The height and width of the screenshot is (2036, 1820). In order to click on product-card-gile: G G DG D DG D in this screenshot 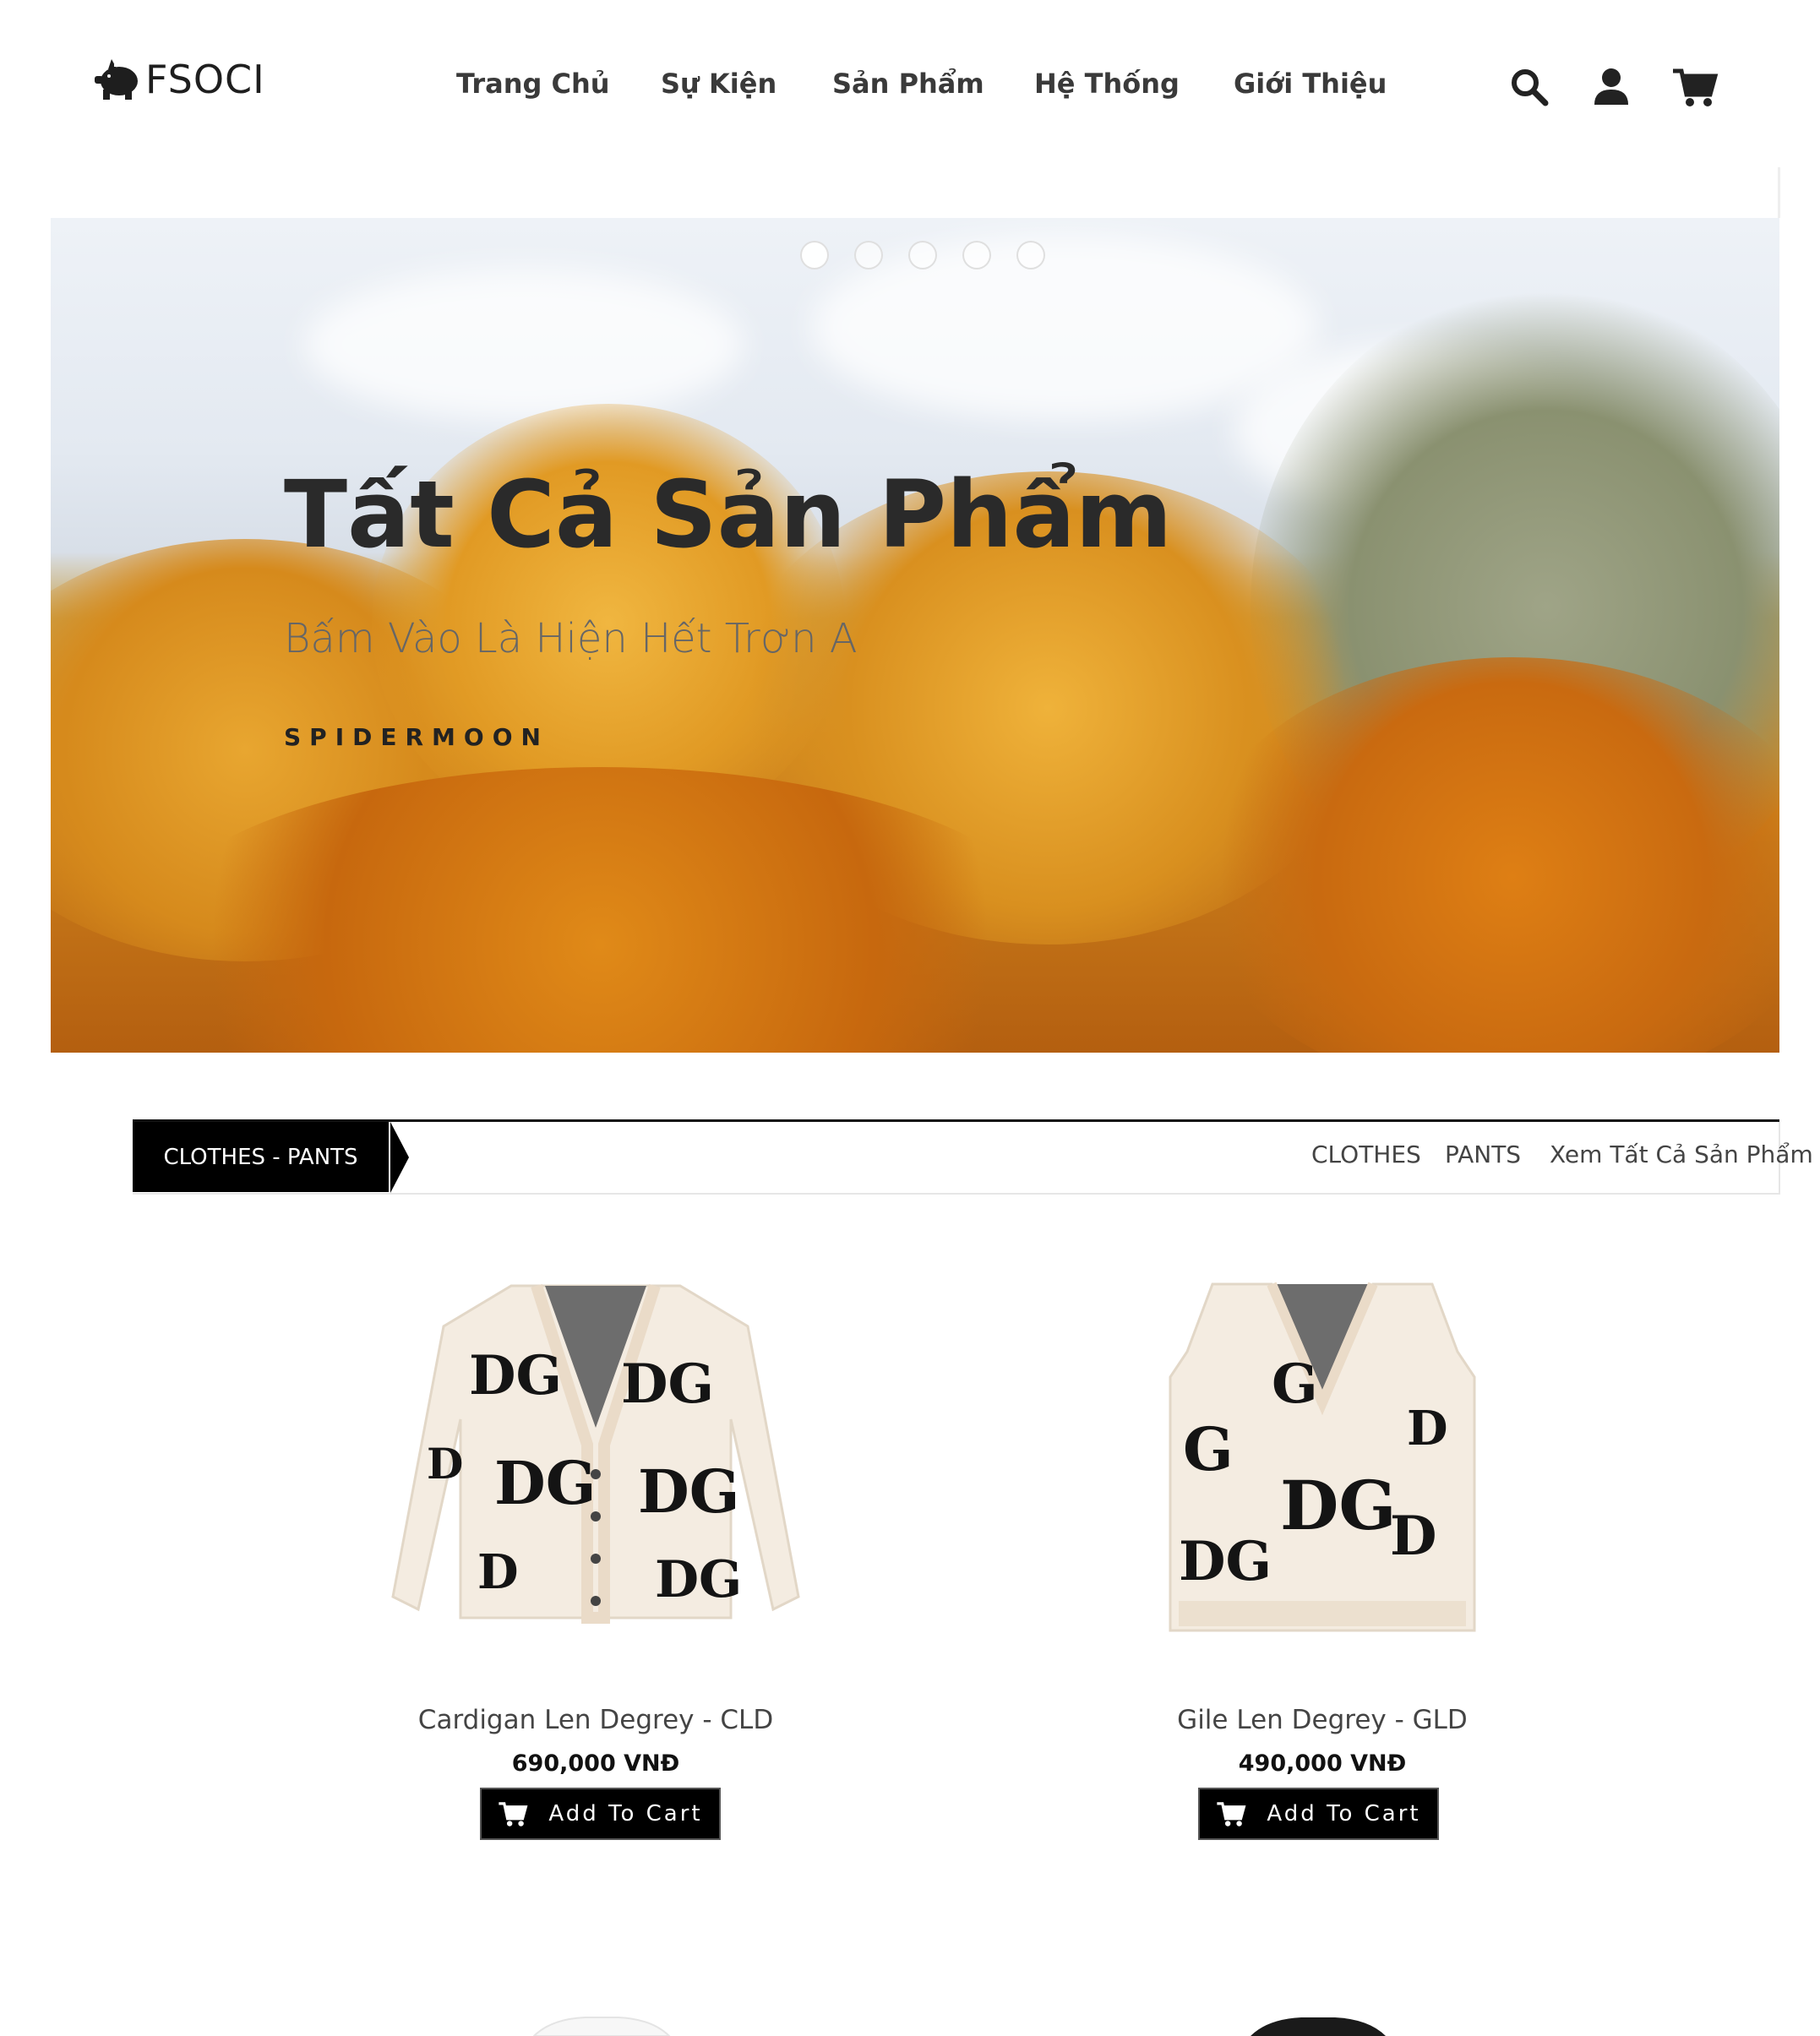, I will do `click(1322, 1472)`.